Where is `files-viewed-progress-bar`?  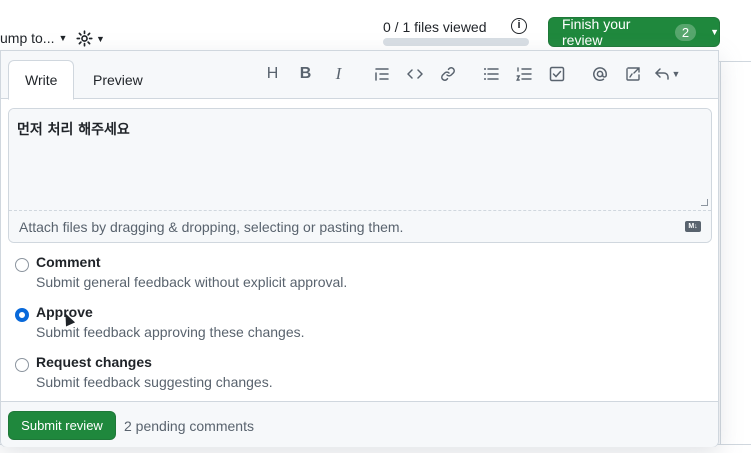
files-viewed-progress-bar is located at coordinates (456, 42).